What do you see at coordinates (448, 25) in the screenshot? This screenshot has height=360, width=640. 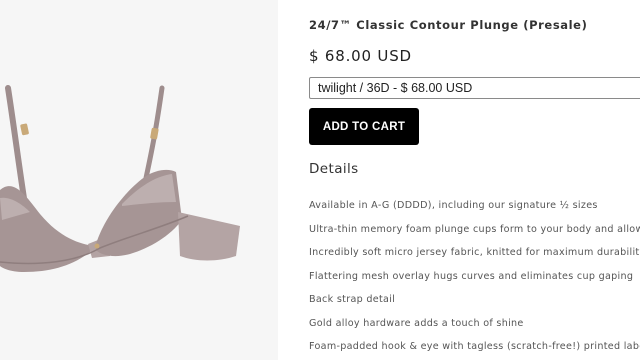 I see `product-title: 24/7™ Classic Contour Plunge (Presale)` at bounding box center [448, 25].